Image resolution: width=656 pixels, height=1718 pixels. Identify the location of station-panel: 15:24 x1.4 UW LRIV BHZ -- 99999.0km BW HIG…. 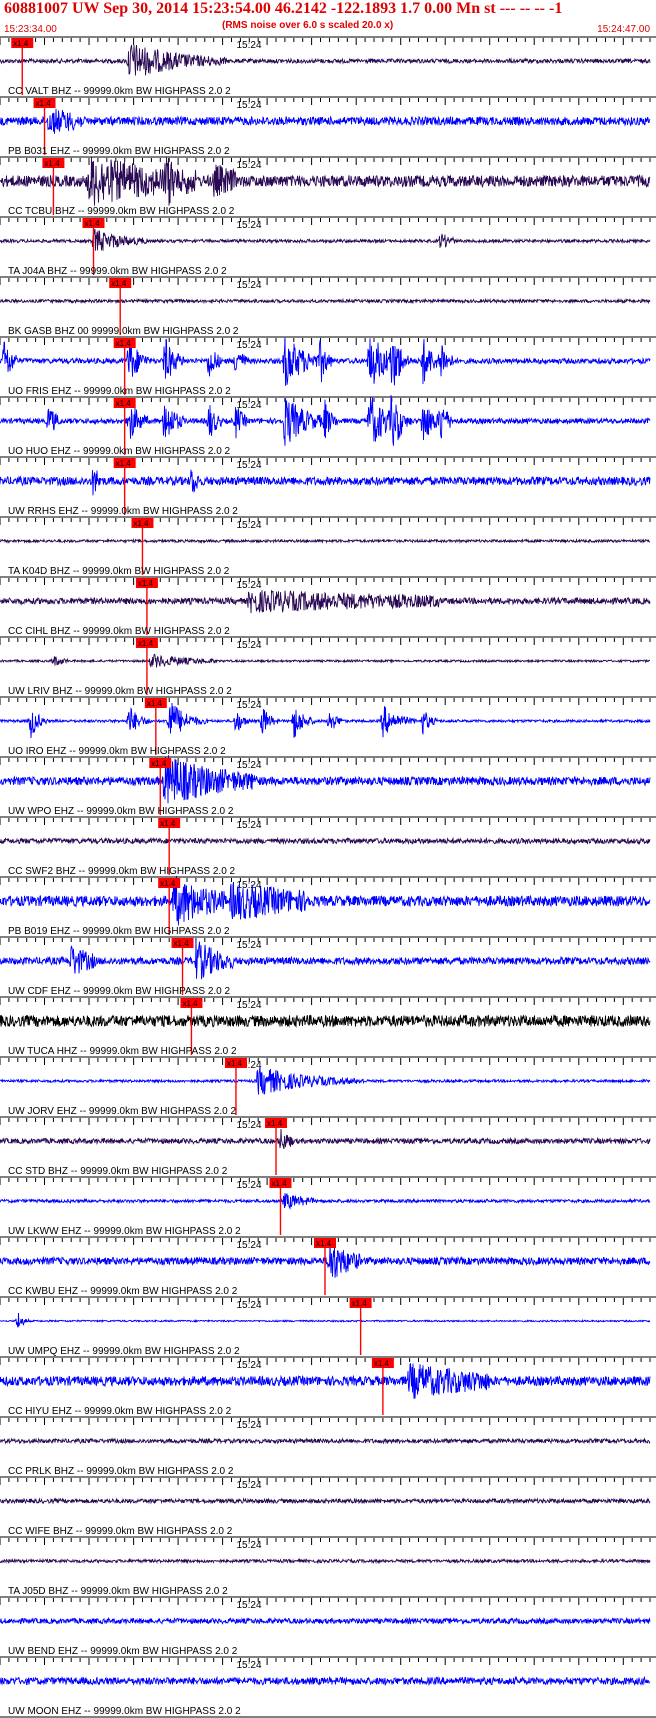
(328, 666).